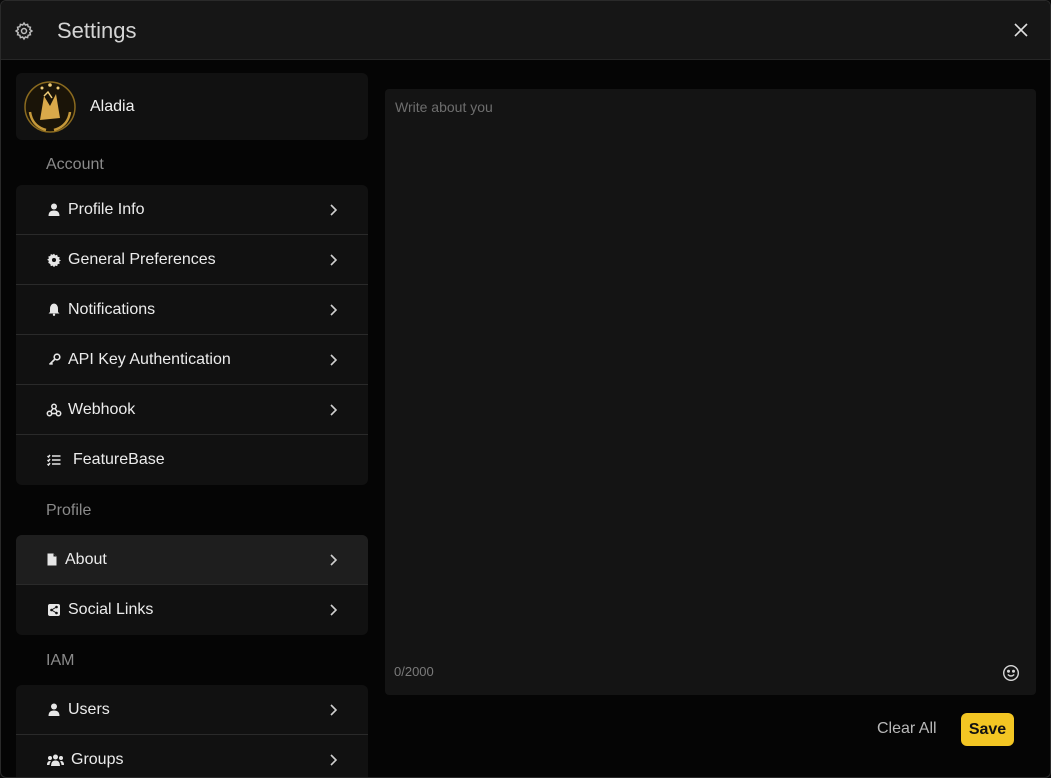 The width and height of the screenshot is (1051, 778). I want to click on sidebar-item-label: FeatureBase, so click(119, 459).